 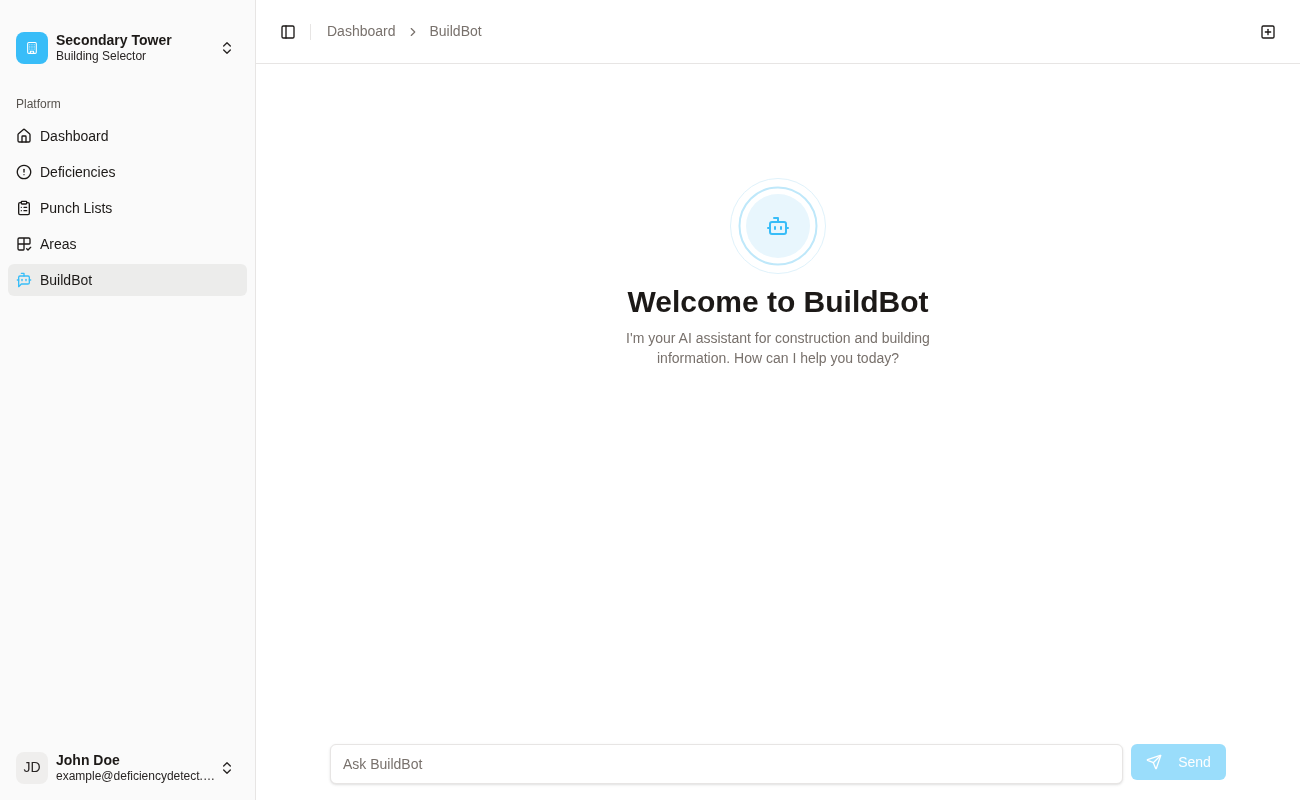 I want to click on sidebar-item: BuildBot, so click(x=127, y=280).